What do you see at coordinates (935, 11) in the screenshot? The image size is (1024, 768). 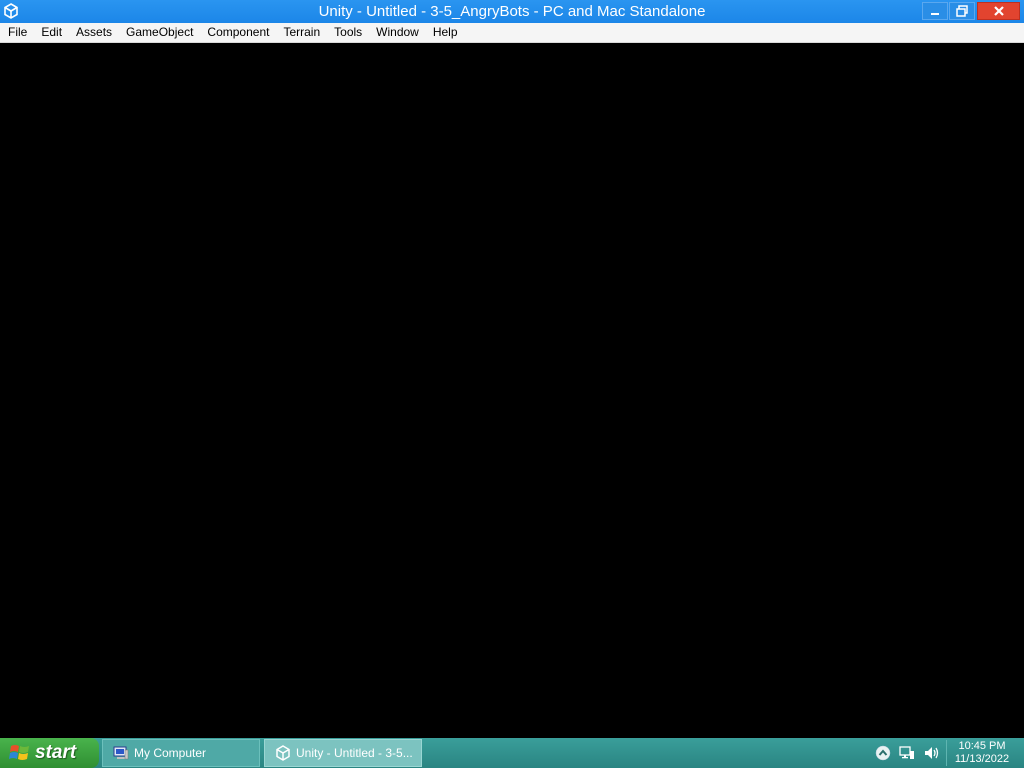 I see `minimize-button` at bounding box center [935, 11].